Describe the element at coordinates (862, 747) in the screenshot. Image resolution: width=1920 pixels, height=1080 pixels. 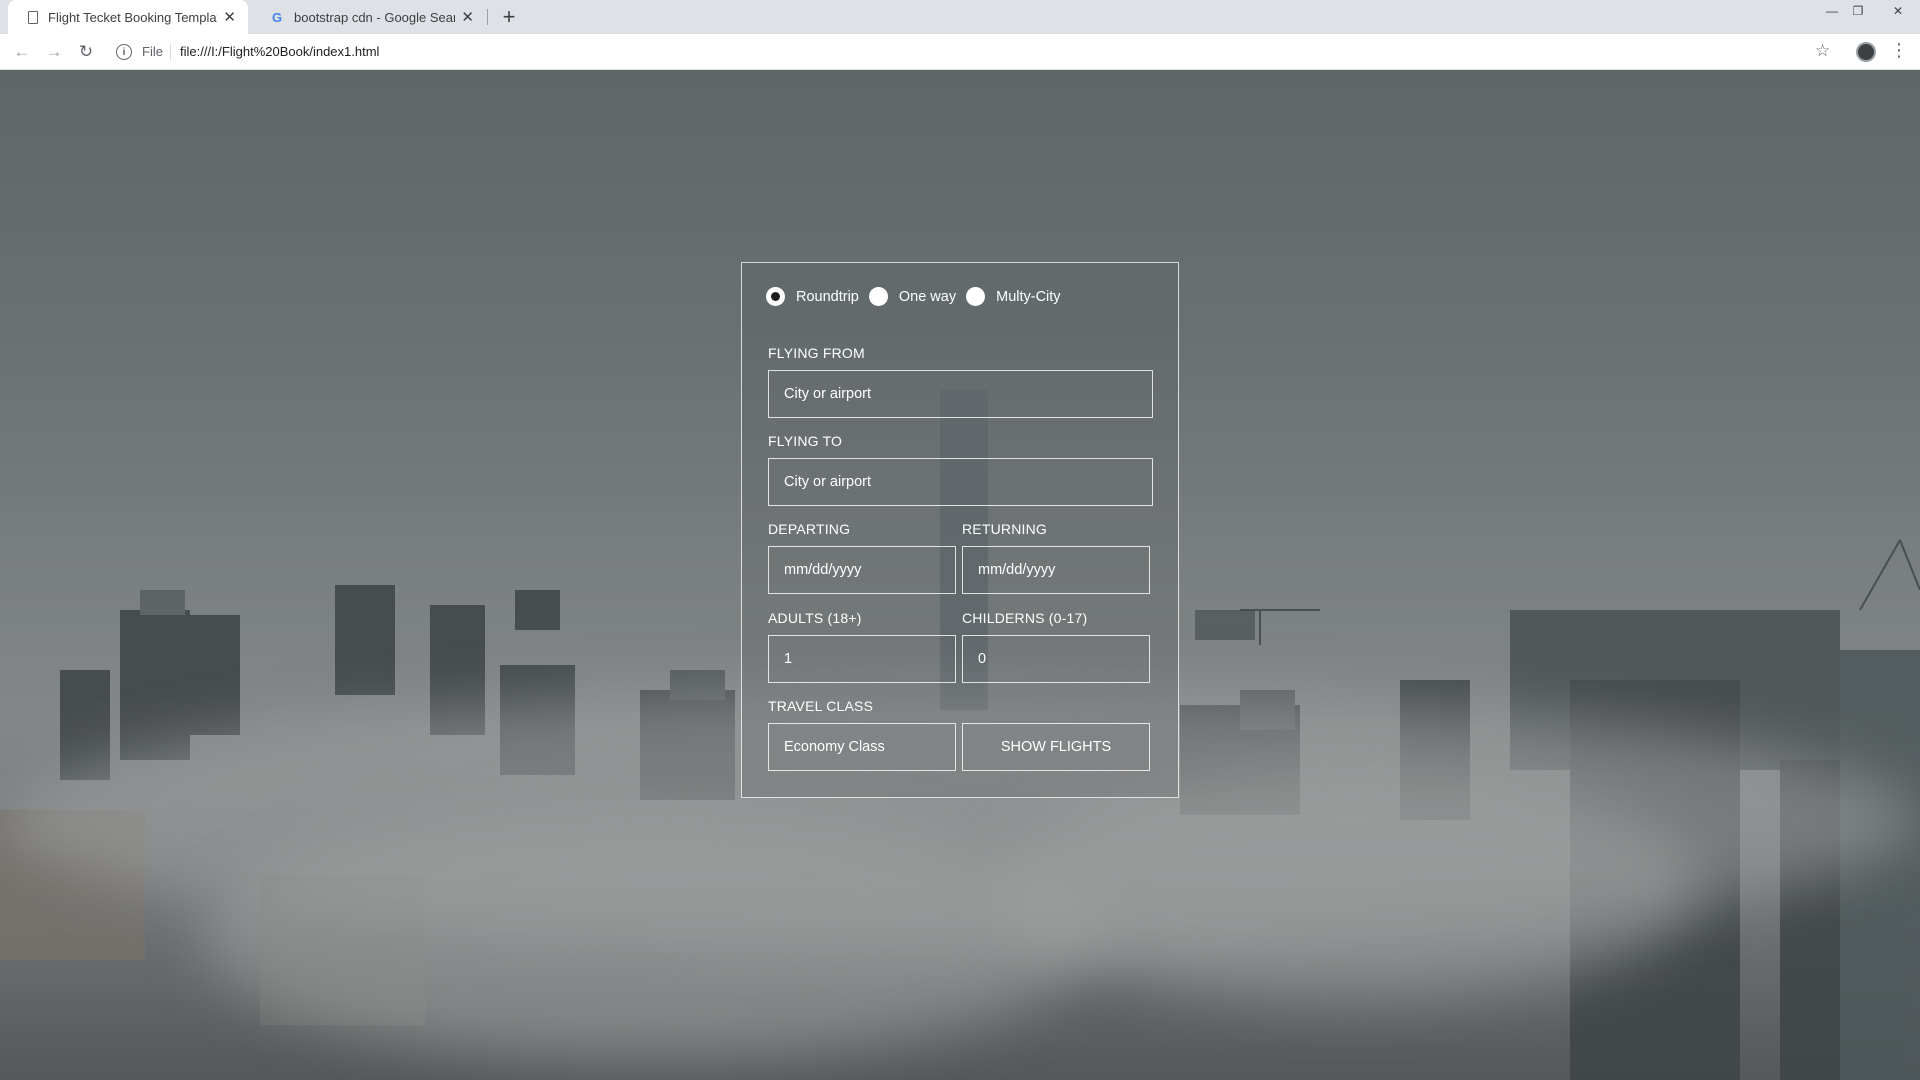
I see `travel-class-select: Economy Class` at that location.